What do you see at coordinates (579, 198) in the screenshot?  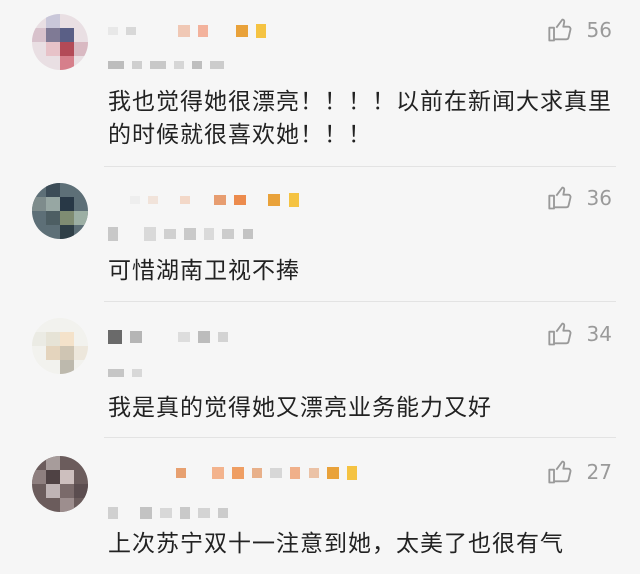 I see `like-button: 36` at bounding box center [579, 198].